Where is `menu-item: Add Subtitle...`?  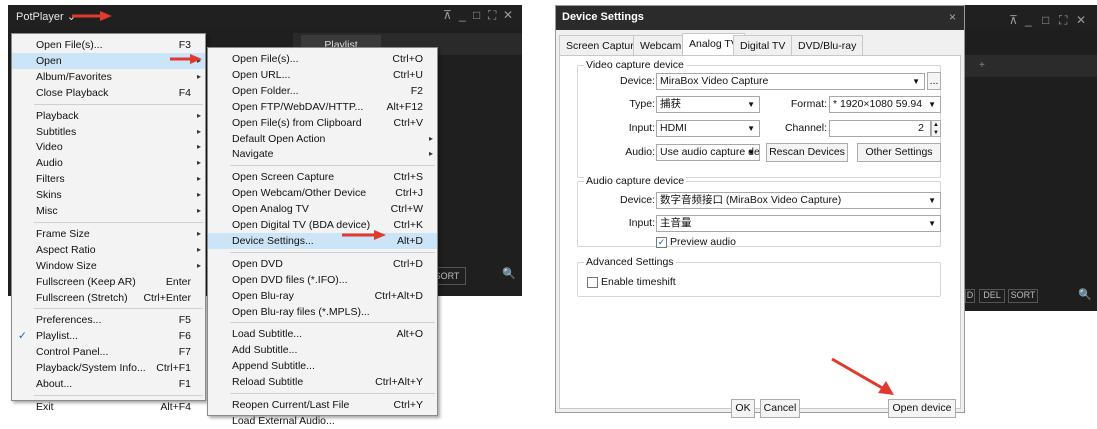 menu-item: Add Subtitle... is located at coordinates (322, 350).